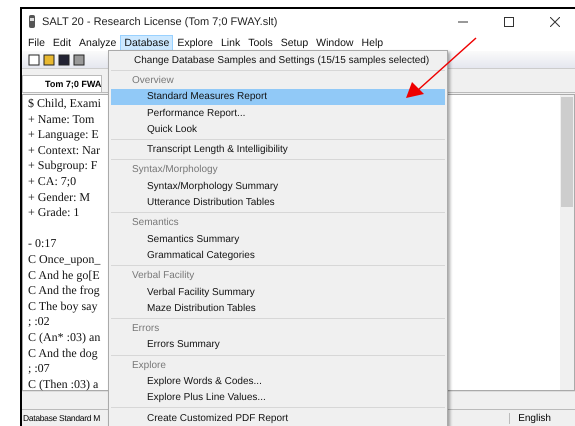 This screenshot has width=575, height=426. Describe the element at coordinates (97, 42) in the screenshot. I see `menu-item: Analyze` at that location.